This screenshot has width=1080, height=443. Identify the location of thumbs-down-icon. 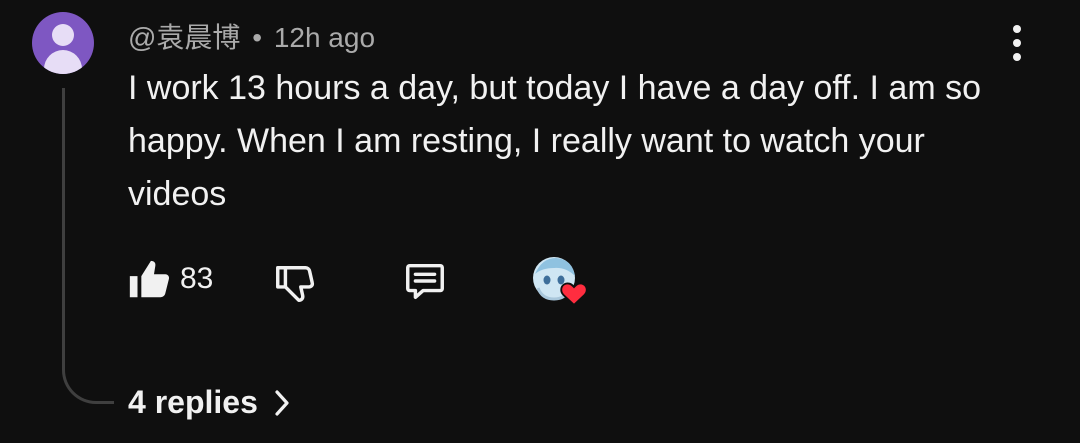
(295, 284).